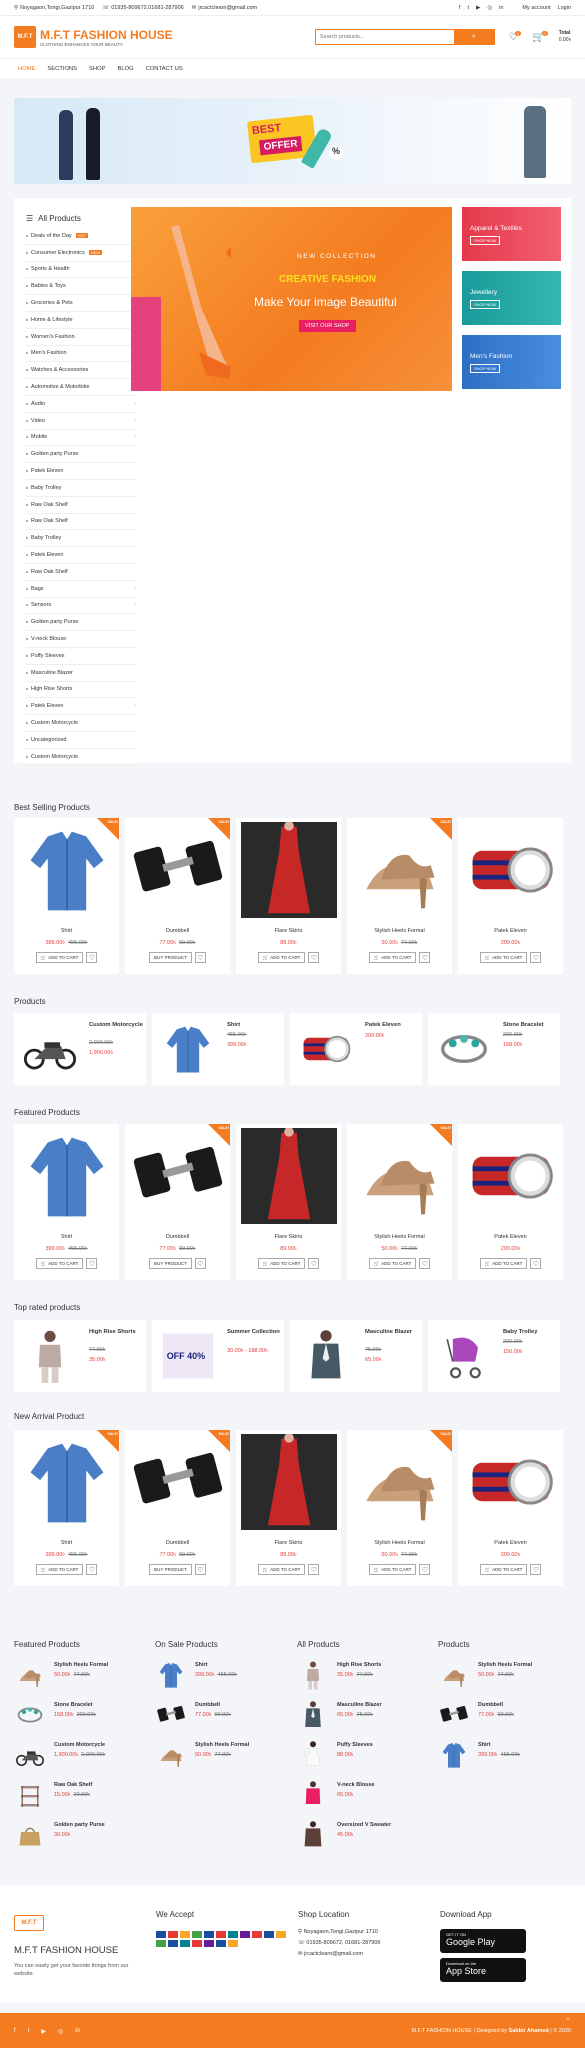 The width and height of the screenshot is (585, 2048). Describe the element at coordinates (361, 1839) in the screenshot. I see `footer-product-item: Oversized V Sweater 45.00৳` at that location.